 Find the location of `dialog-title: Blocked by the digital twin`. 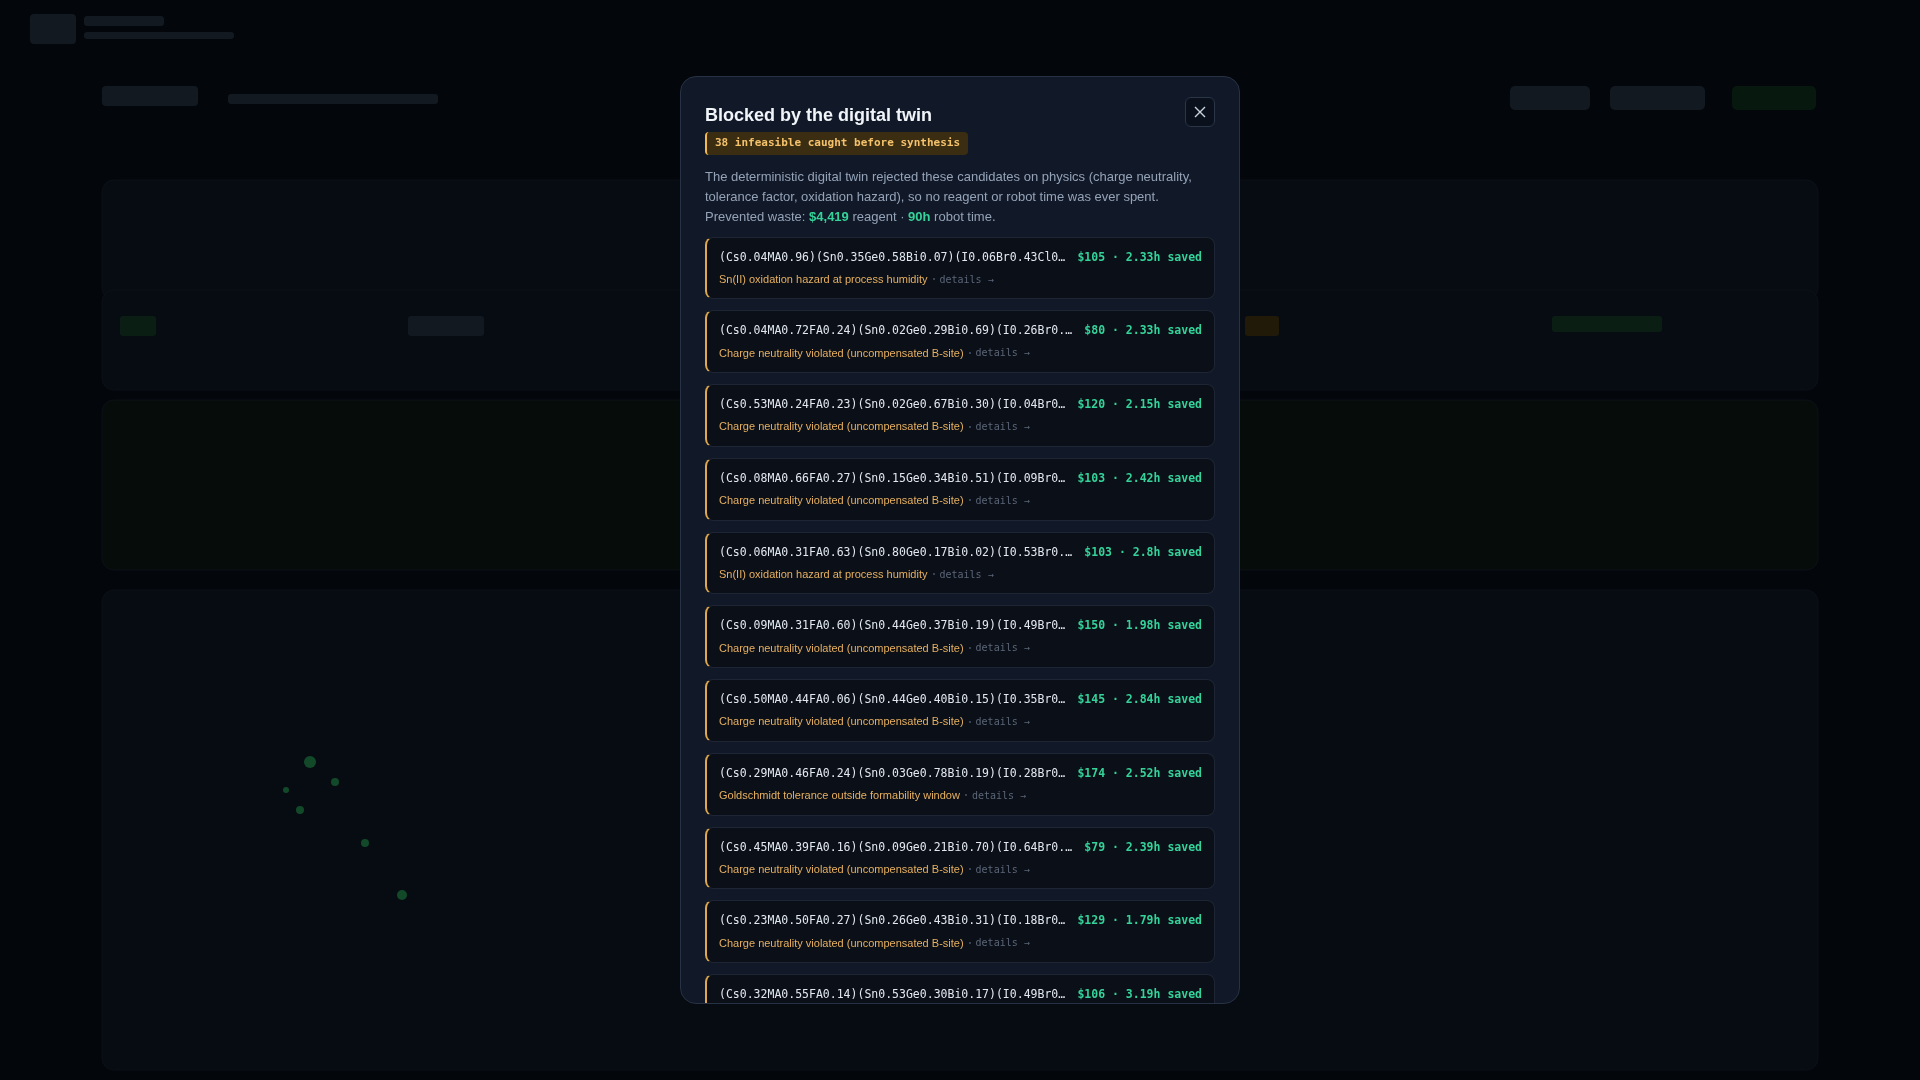

dialog-title: Blocked by the digital twin is located at coordinates (819, 115).